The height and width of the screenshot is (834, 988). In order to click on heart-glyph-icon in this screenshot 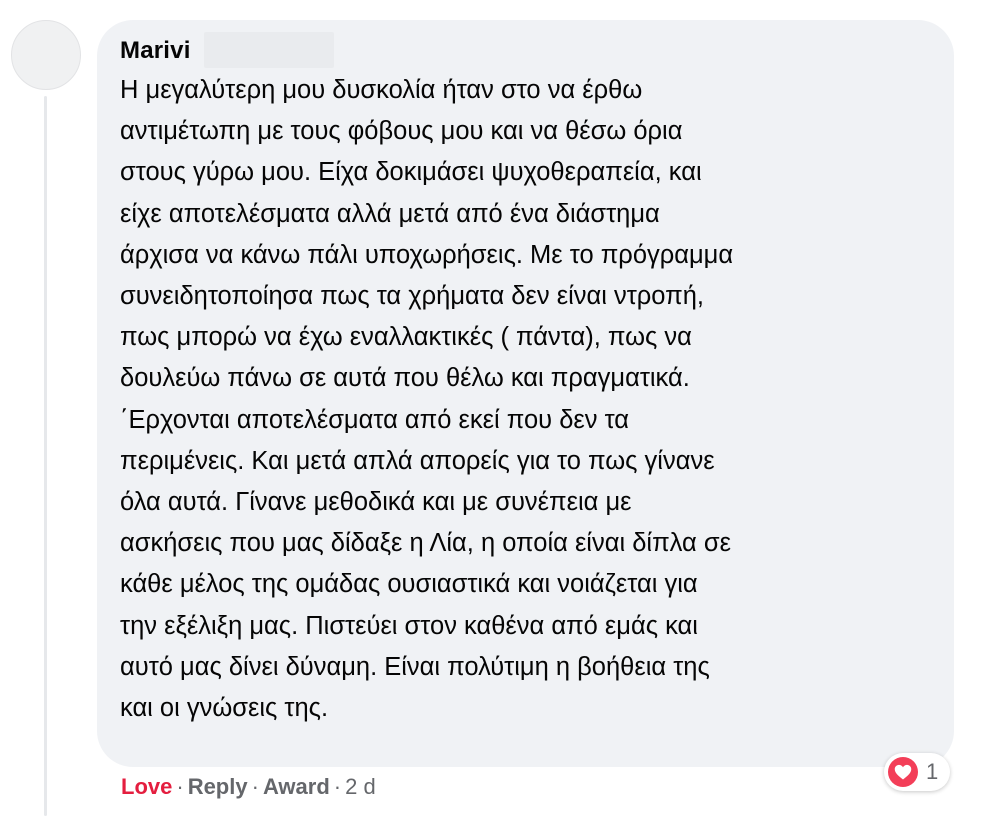, I will do `click(903, 772)`.